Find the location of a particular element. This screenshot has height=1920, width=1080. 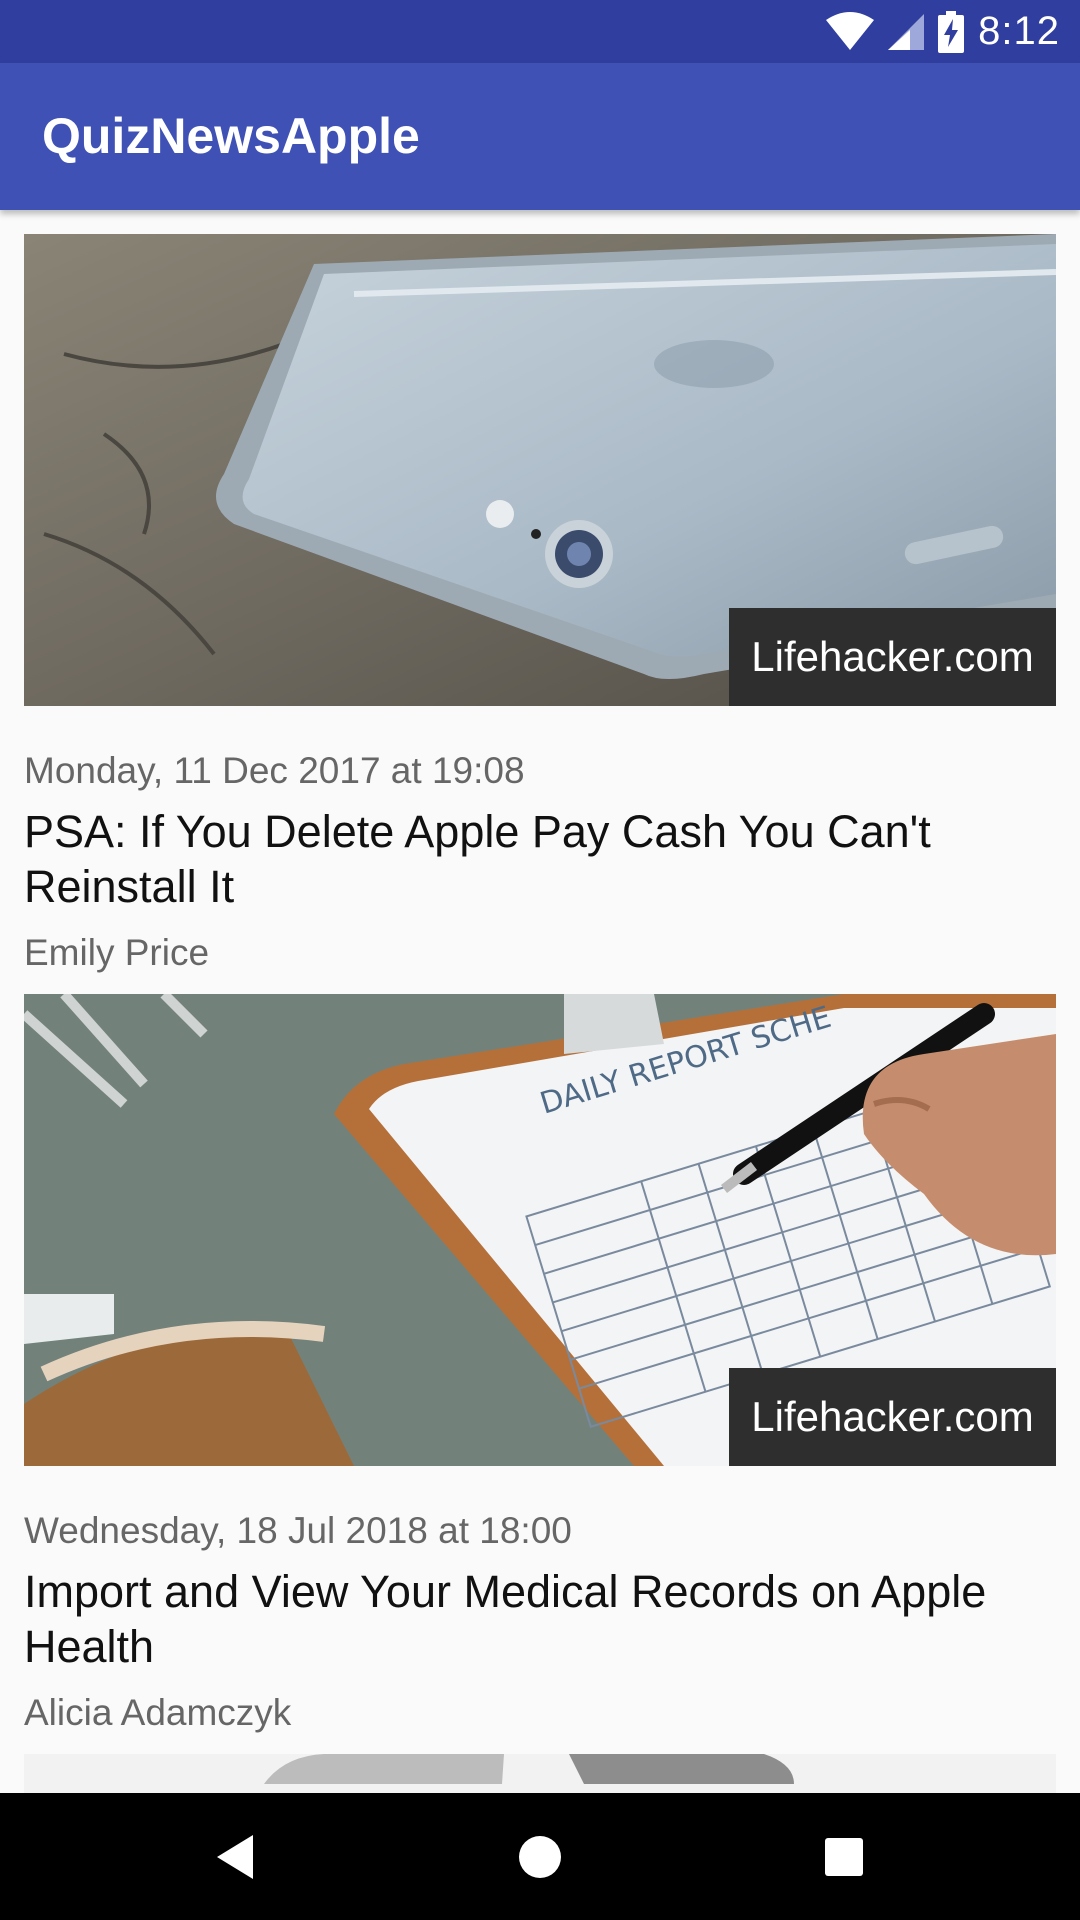

app-title: QuizNewsApple is located at coordinates (231, 136).